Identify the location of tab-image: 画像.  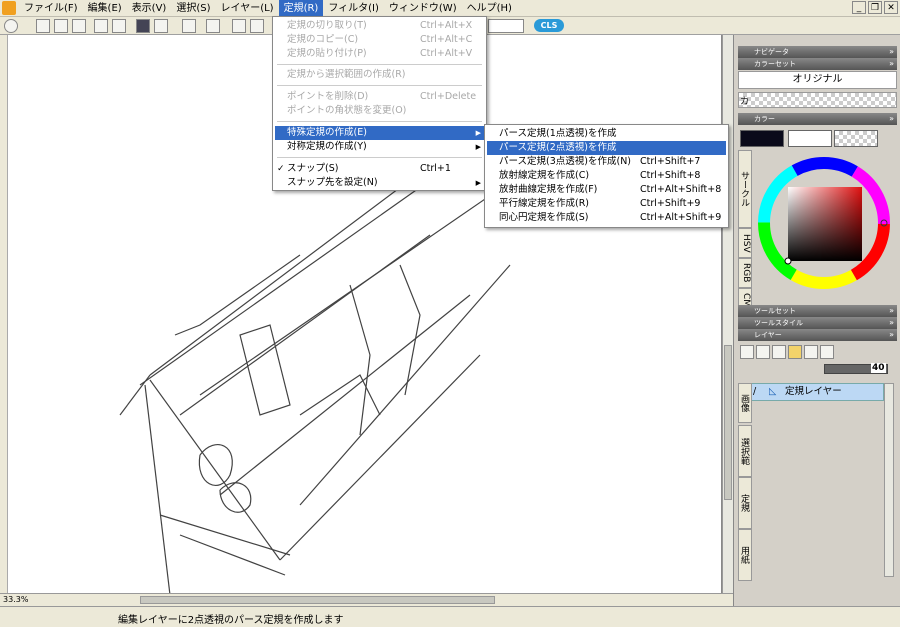
(745, 403).